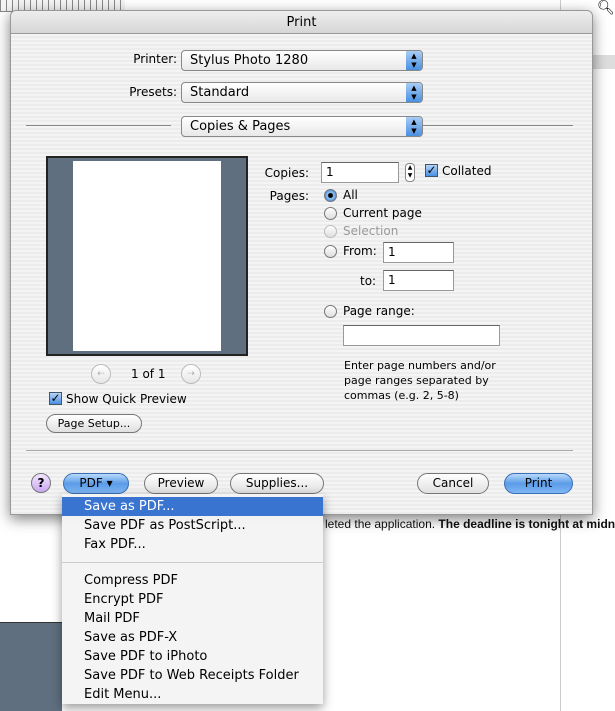 The width and height of the screenshot is (615, 711). What do you see at coordinates (31, 666) in the screenshot?
I see `background-panel` at bounding box center [31, 666].